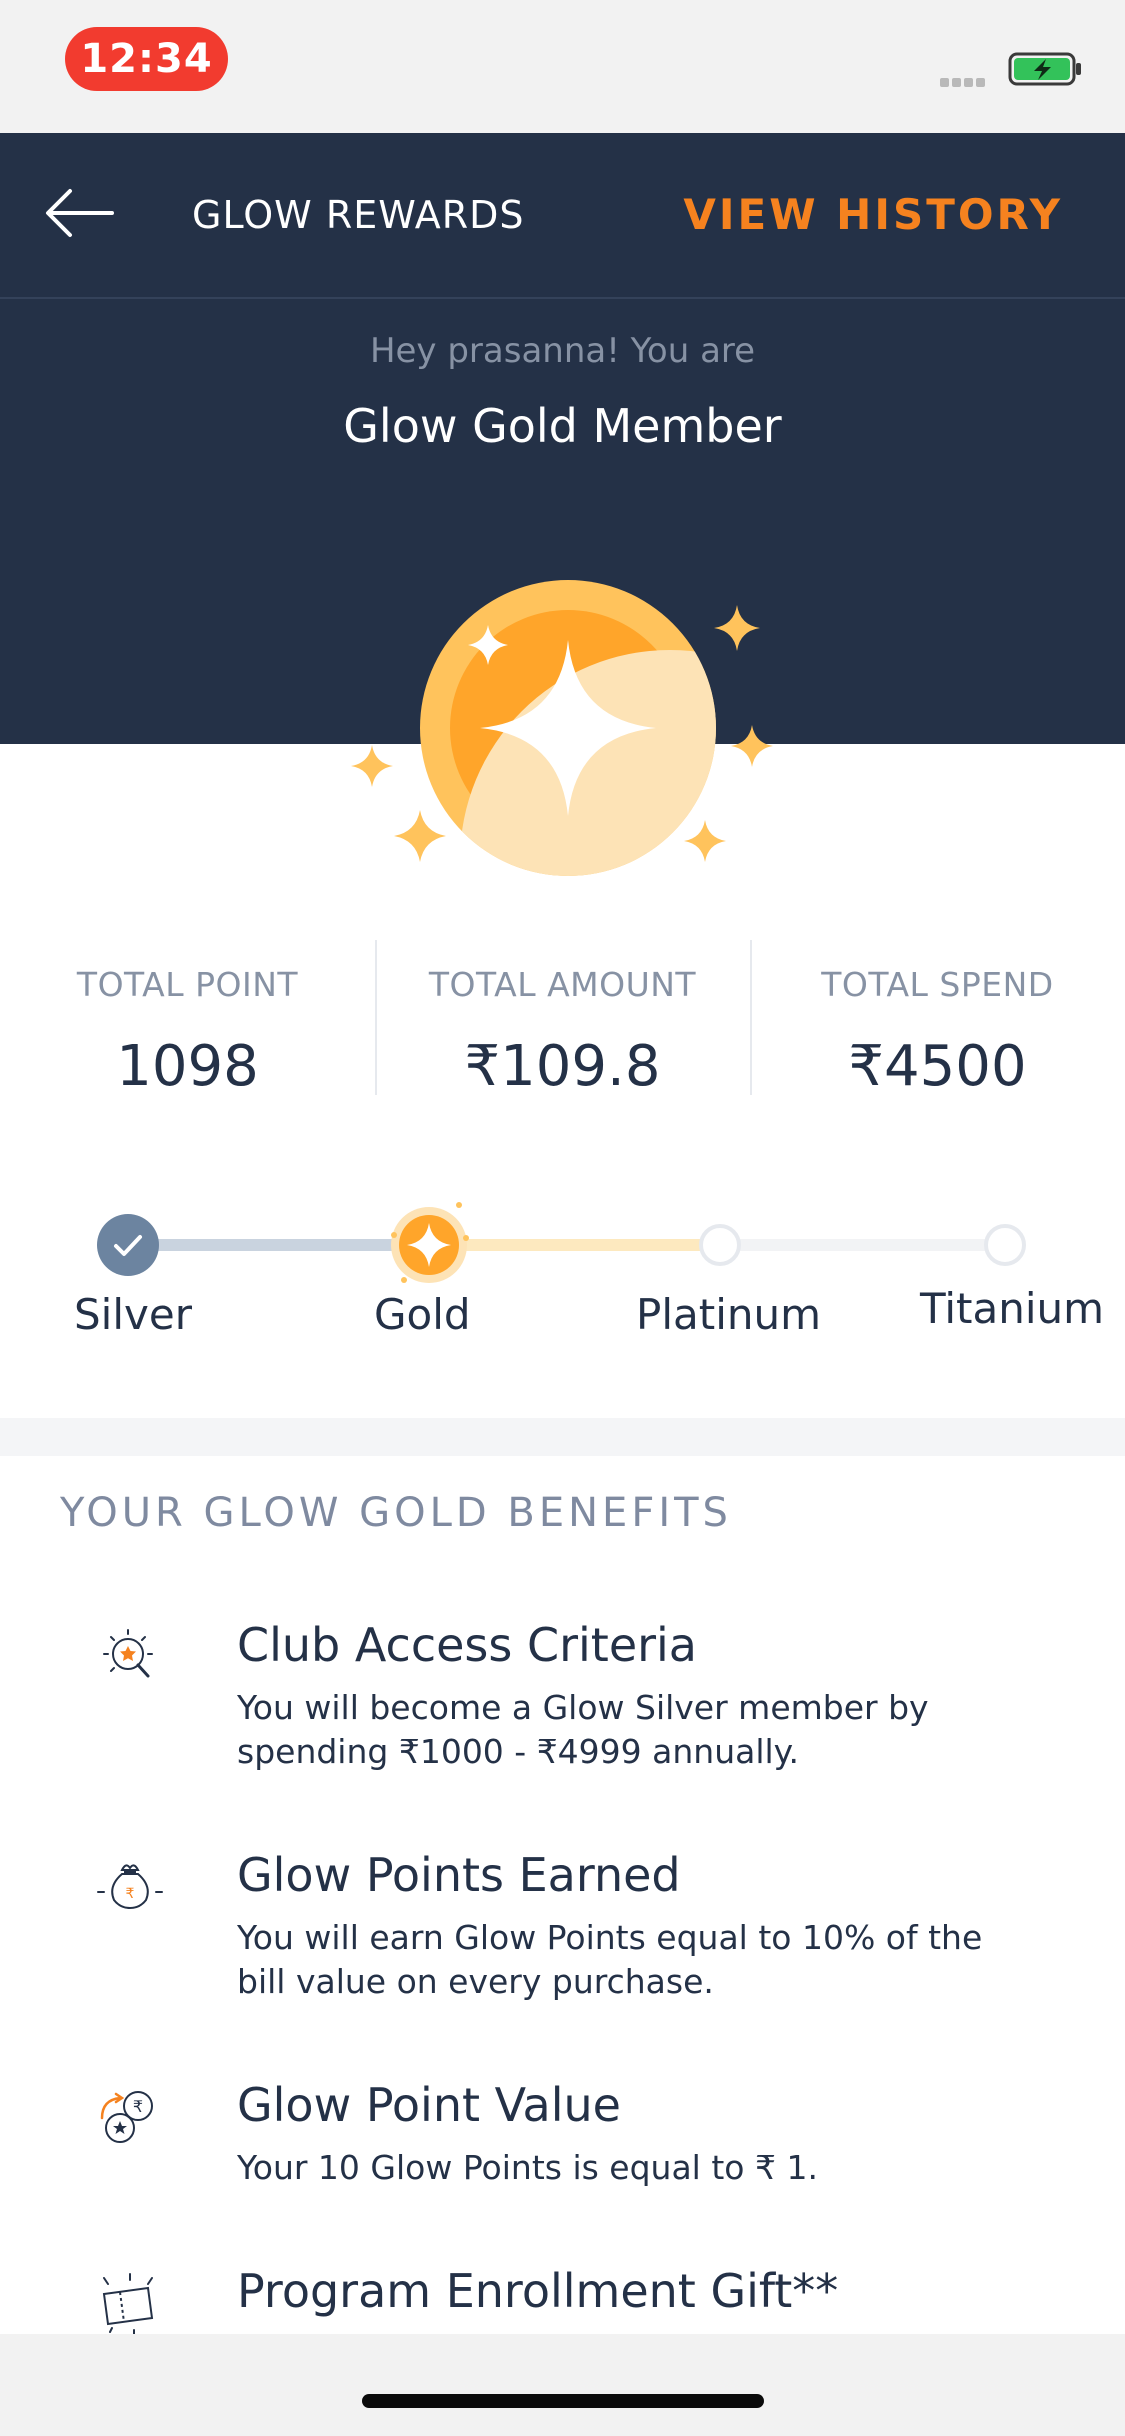 The width and height of the screenshot is (1125, 2436). I want to click on gift-ticket-icon, so click(128, 2305).